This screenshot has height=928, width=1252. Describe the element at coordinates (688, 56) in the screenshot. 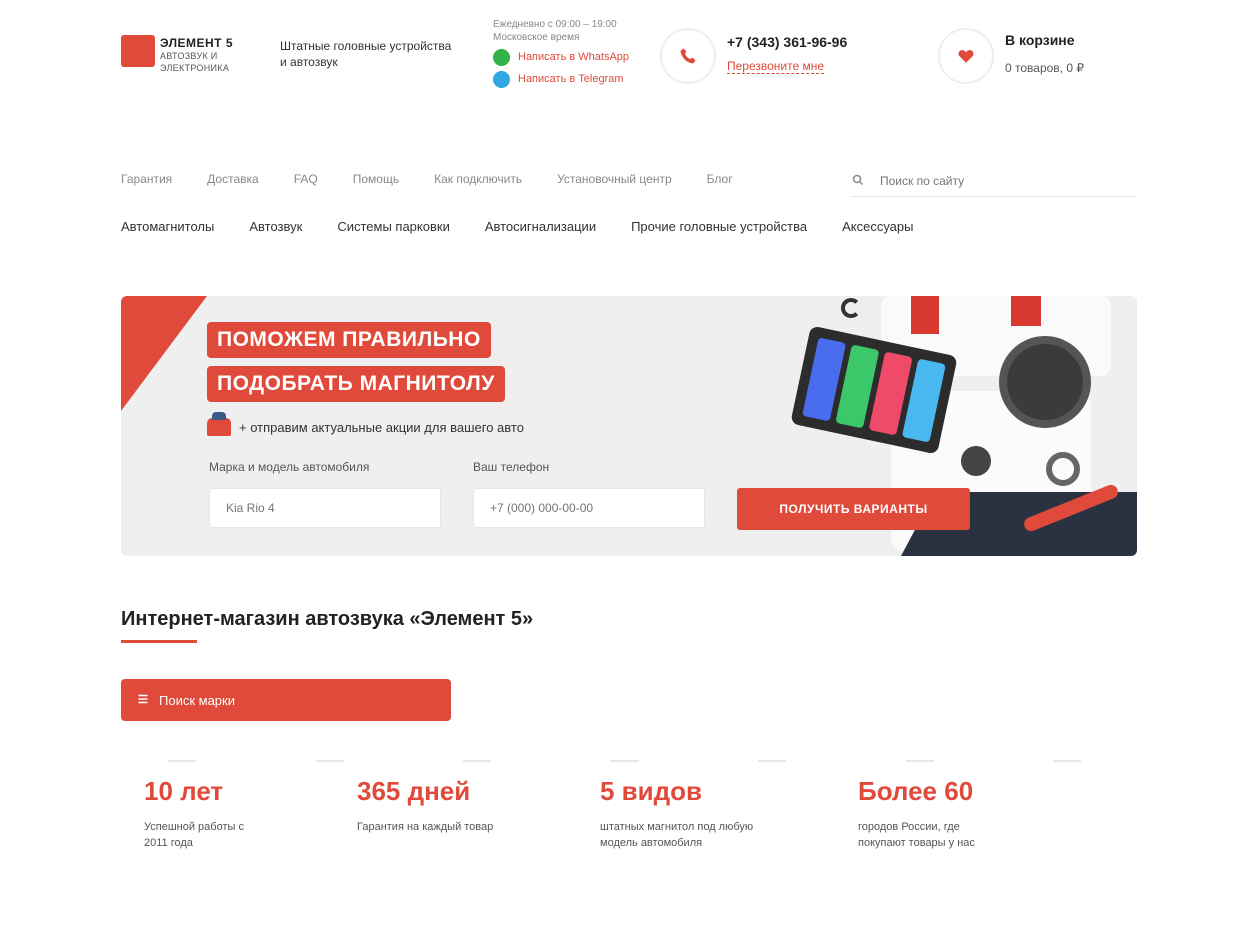

I see `phone-icon` at that location.